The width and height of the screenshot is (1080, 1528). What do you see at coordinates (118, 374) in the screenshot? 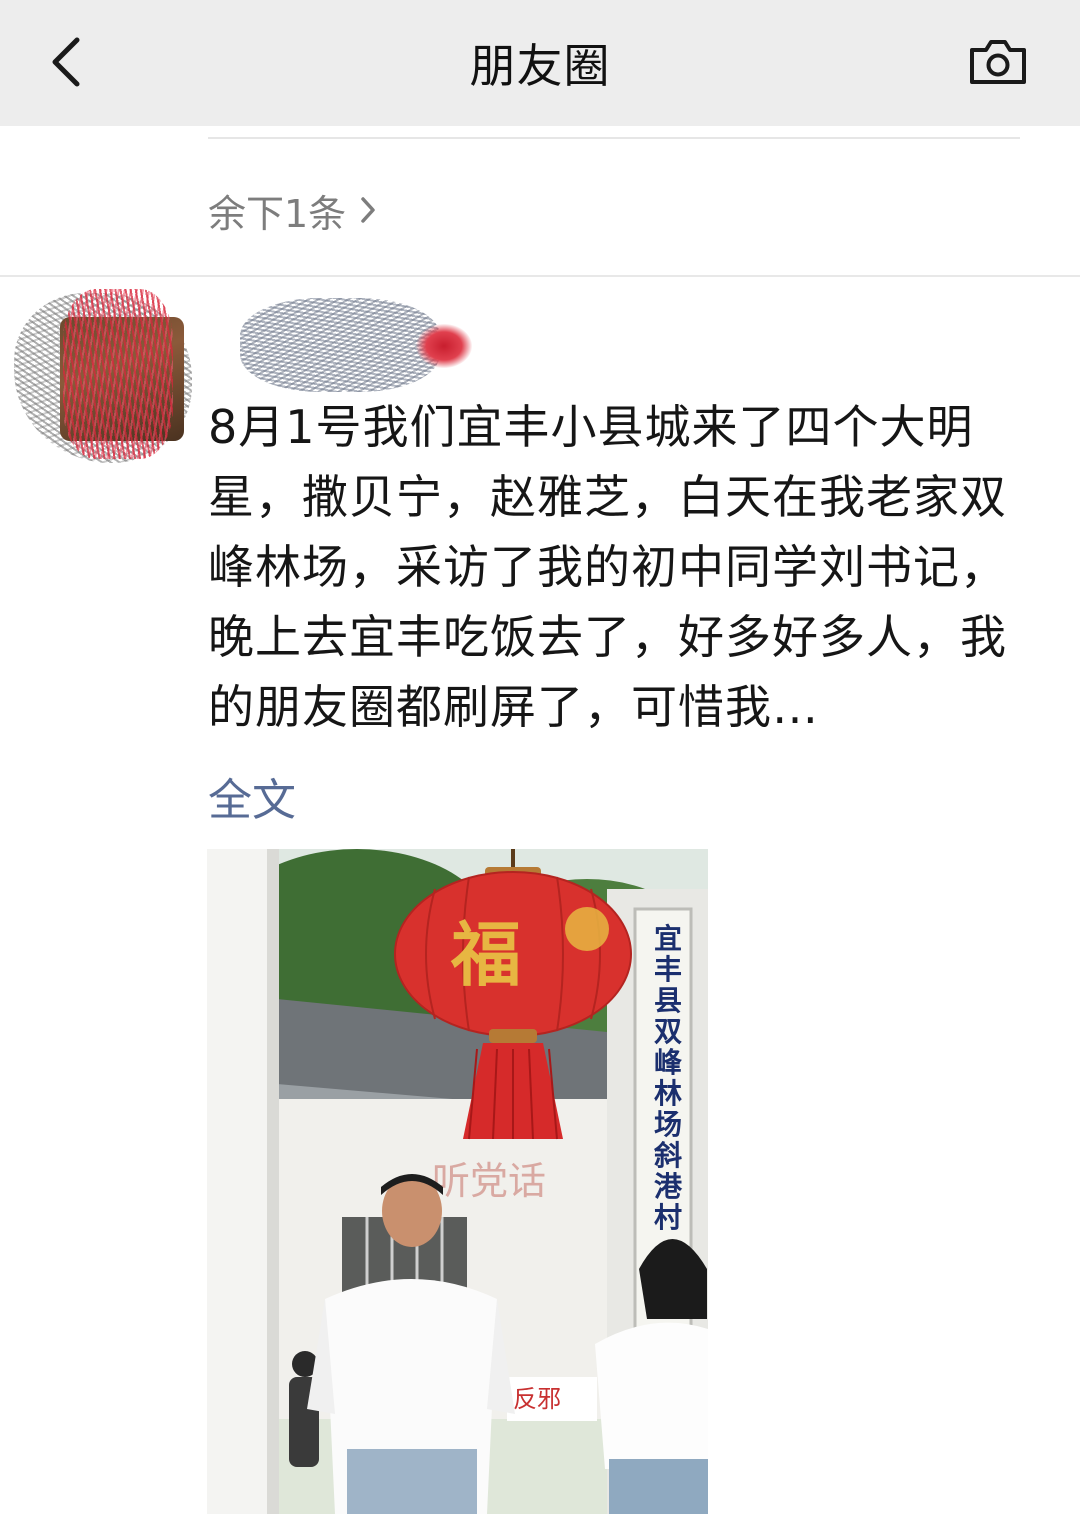
I see `avatar-red-scribble` at bounding box center [118, 374].